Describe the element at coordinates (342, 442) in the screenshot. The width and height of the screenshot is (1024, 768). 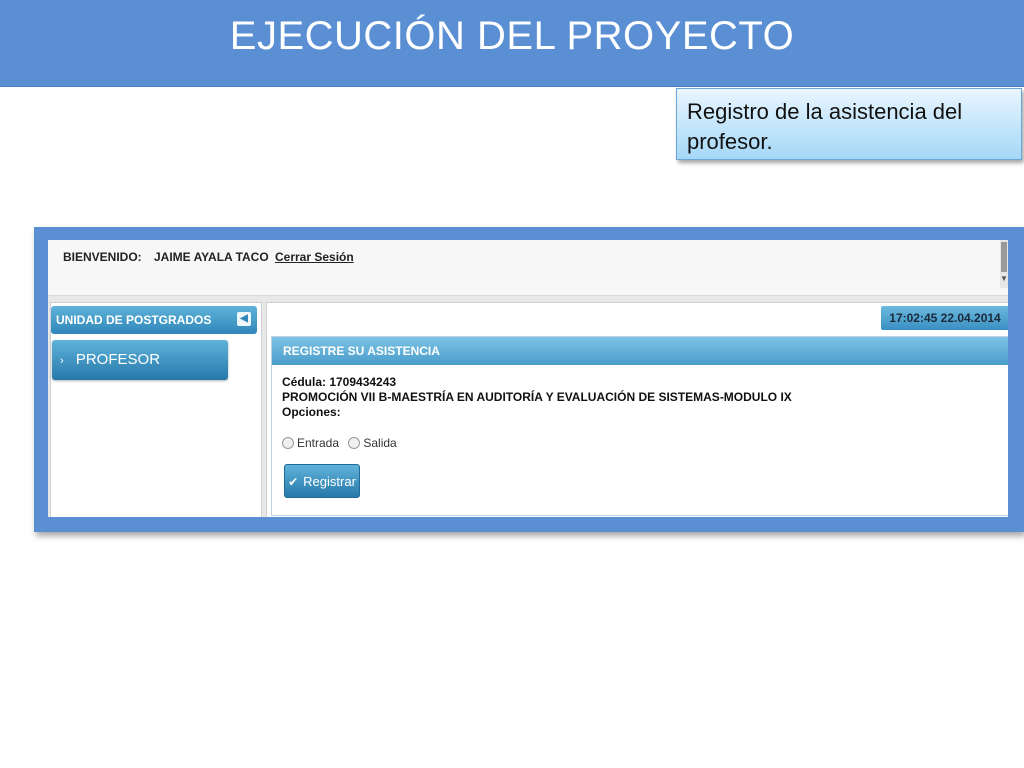
I see `options-radio-group: Entrada Salida` at that location.